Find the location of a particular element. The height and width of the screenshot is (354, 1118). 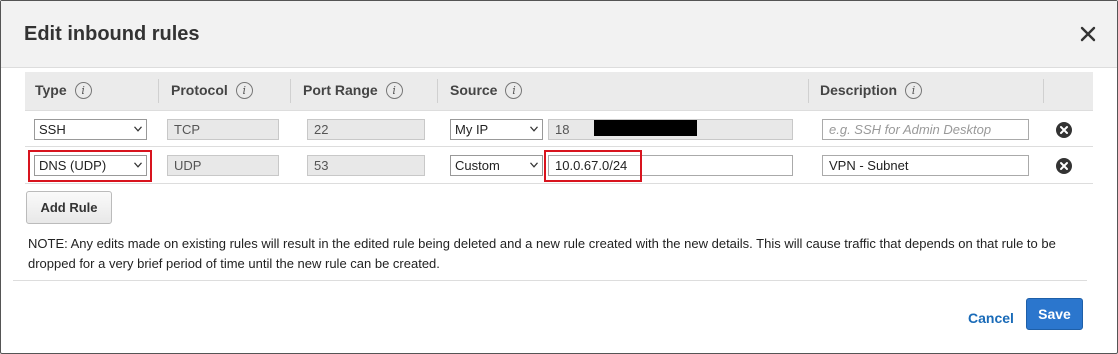

cancel-button: Cancel is located at coordinates (991, 318).